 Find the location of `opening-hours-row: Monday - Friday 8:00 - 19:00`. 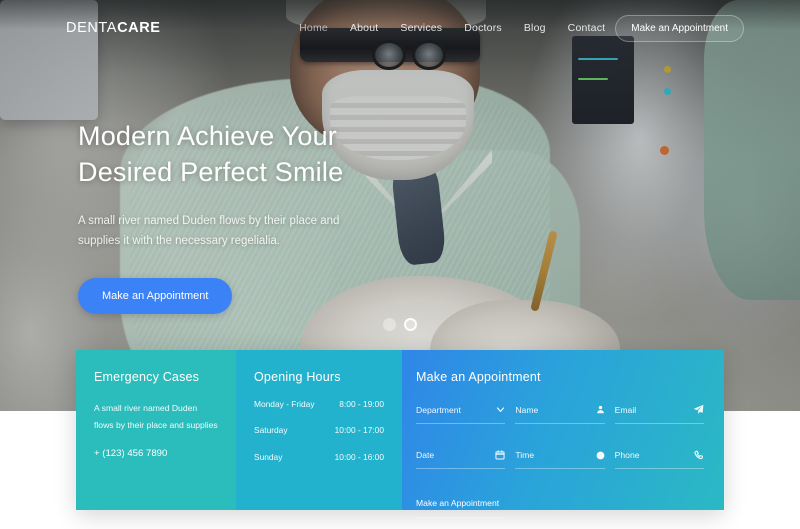

opening-hours-row: Monday - Friday 8:00 - 19:00 is located at coordinates (319, 404).